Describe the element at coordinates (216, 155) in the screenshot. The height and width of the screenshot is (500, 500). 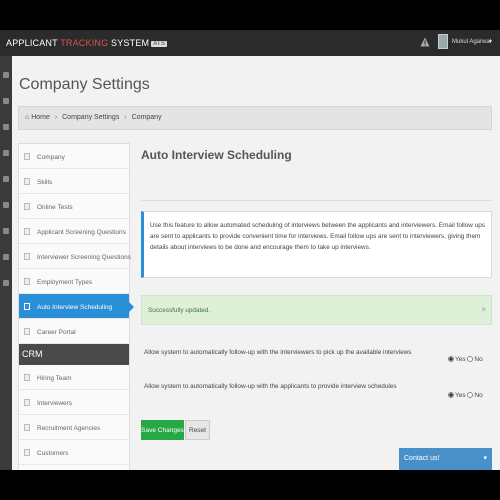
I see `section-title: Auto Interview Scheduling` at that location.